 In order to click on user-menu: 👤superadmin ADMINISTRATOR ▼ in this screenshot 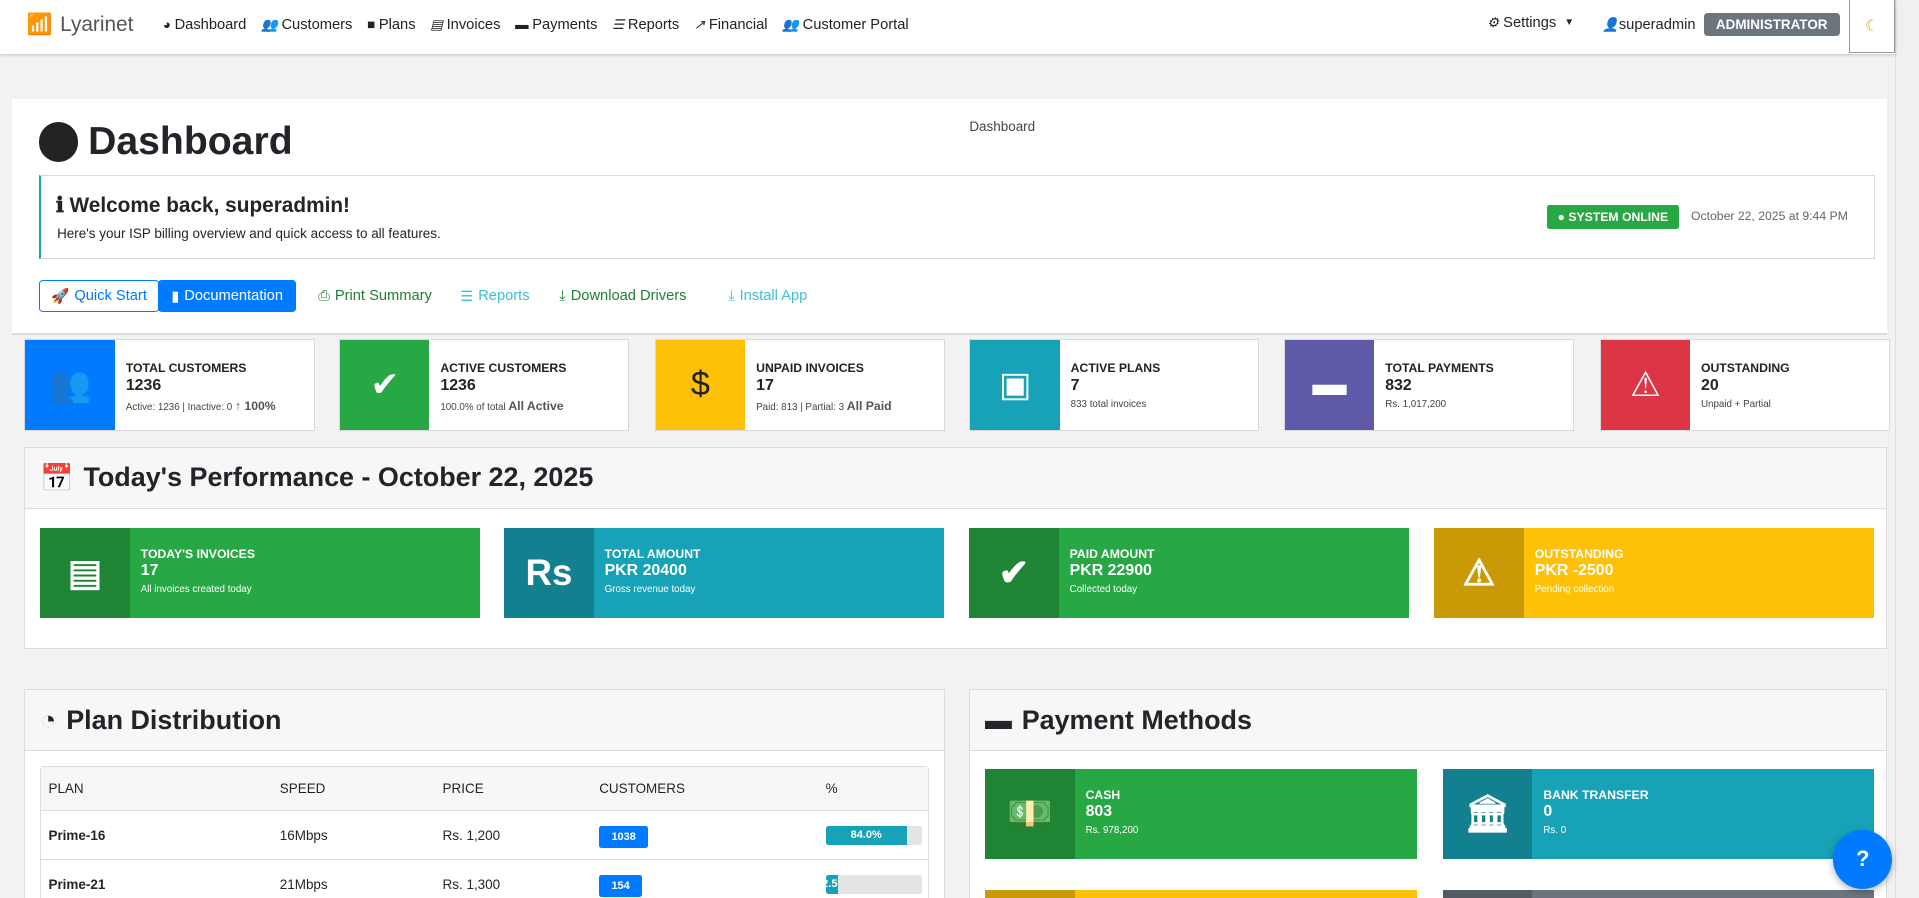, I will do `click(1732, 24)`.